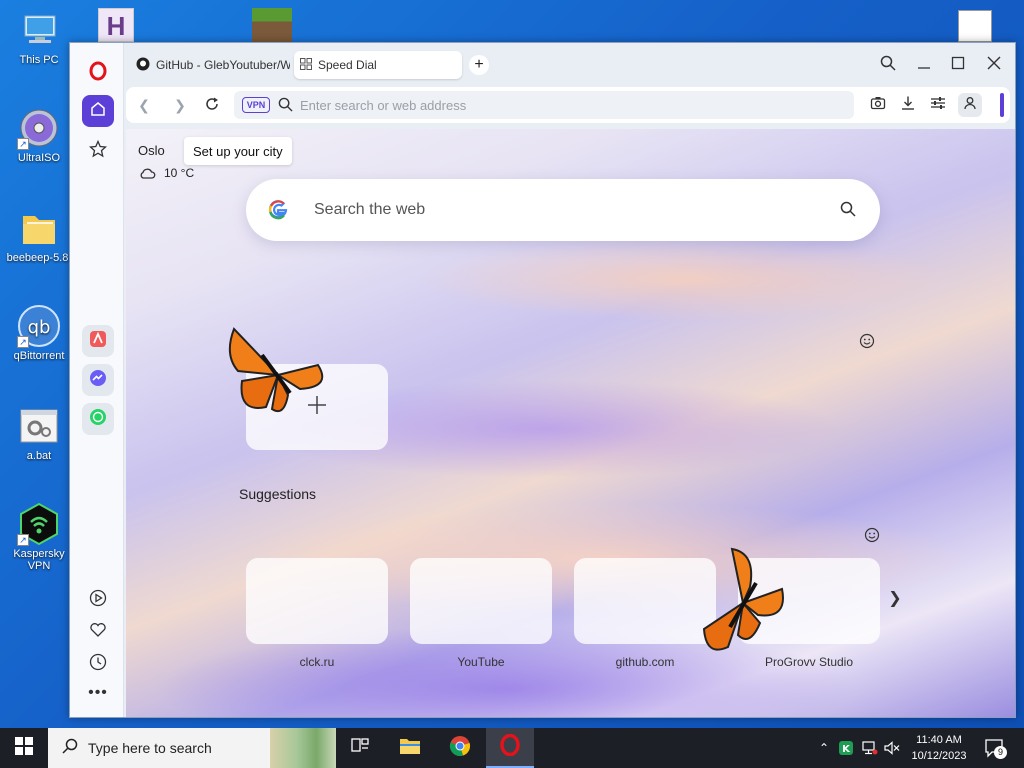 The image size is (1024, 768). I want to click on sidebar-more-button: •••, so click(98, 693).